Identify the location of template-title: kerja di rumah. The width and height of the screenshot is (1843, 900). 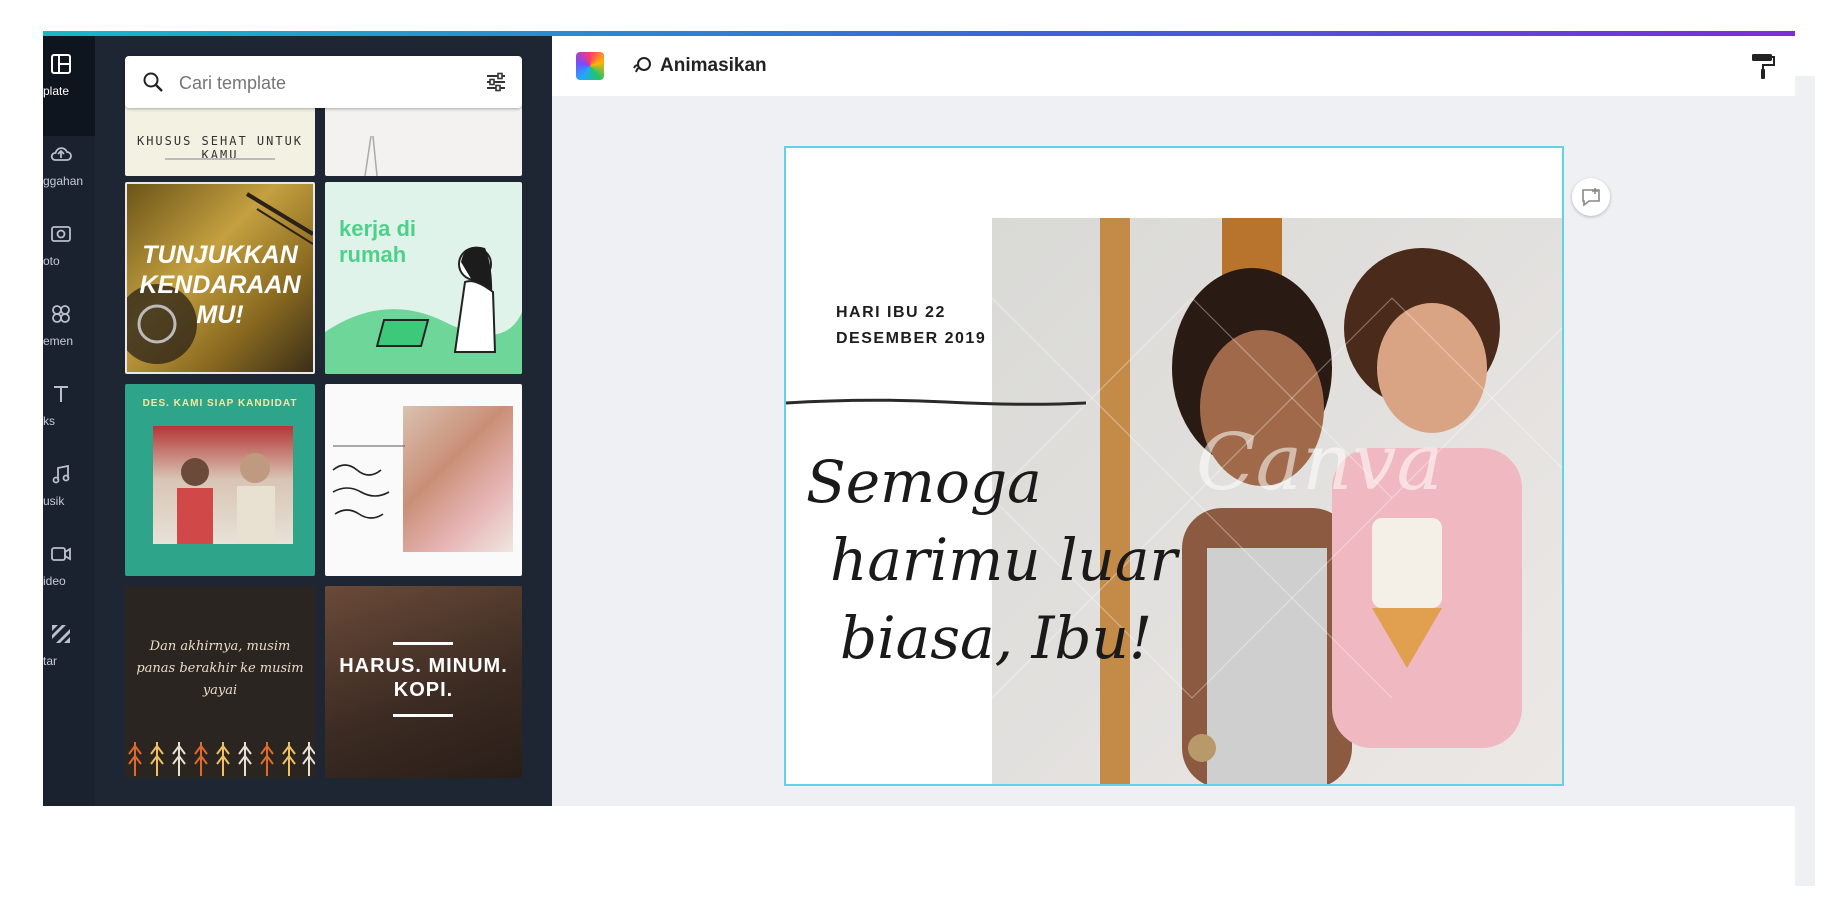
(378, 241).